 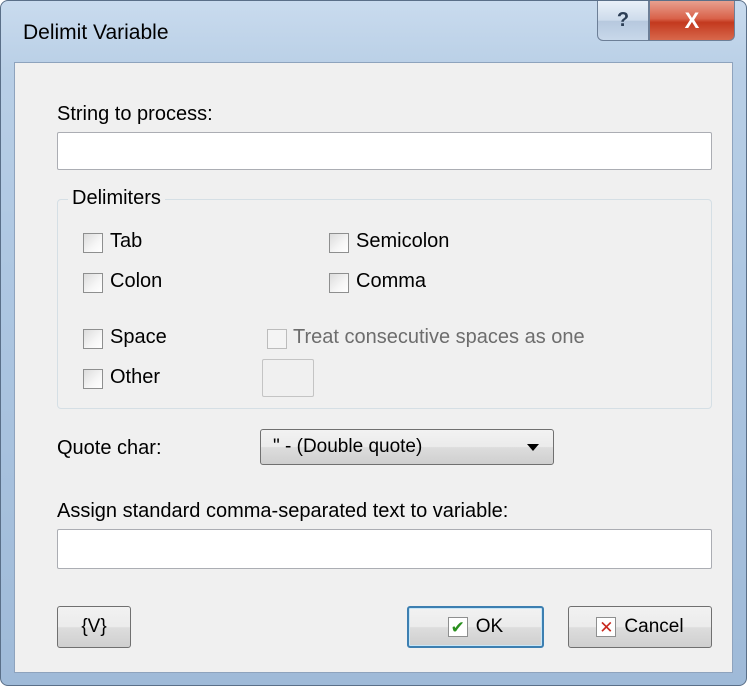 I want to click on assign-variable-input, so click(x=384, y=549).